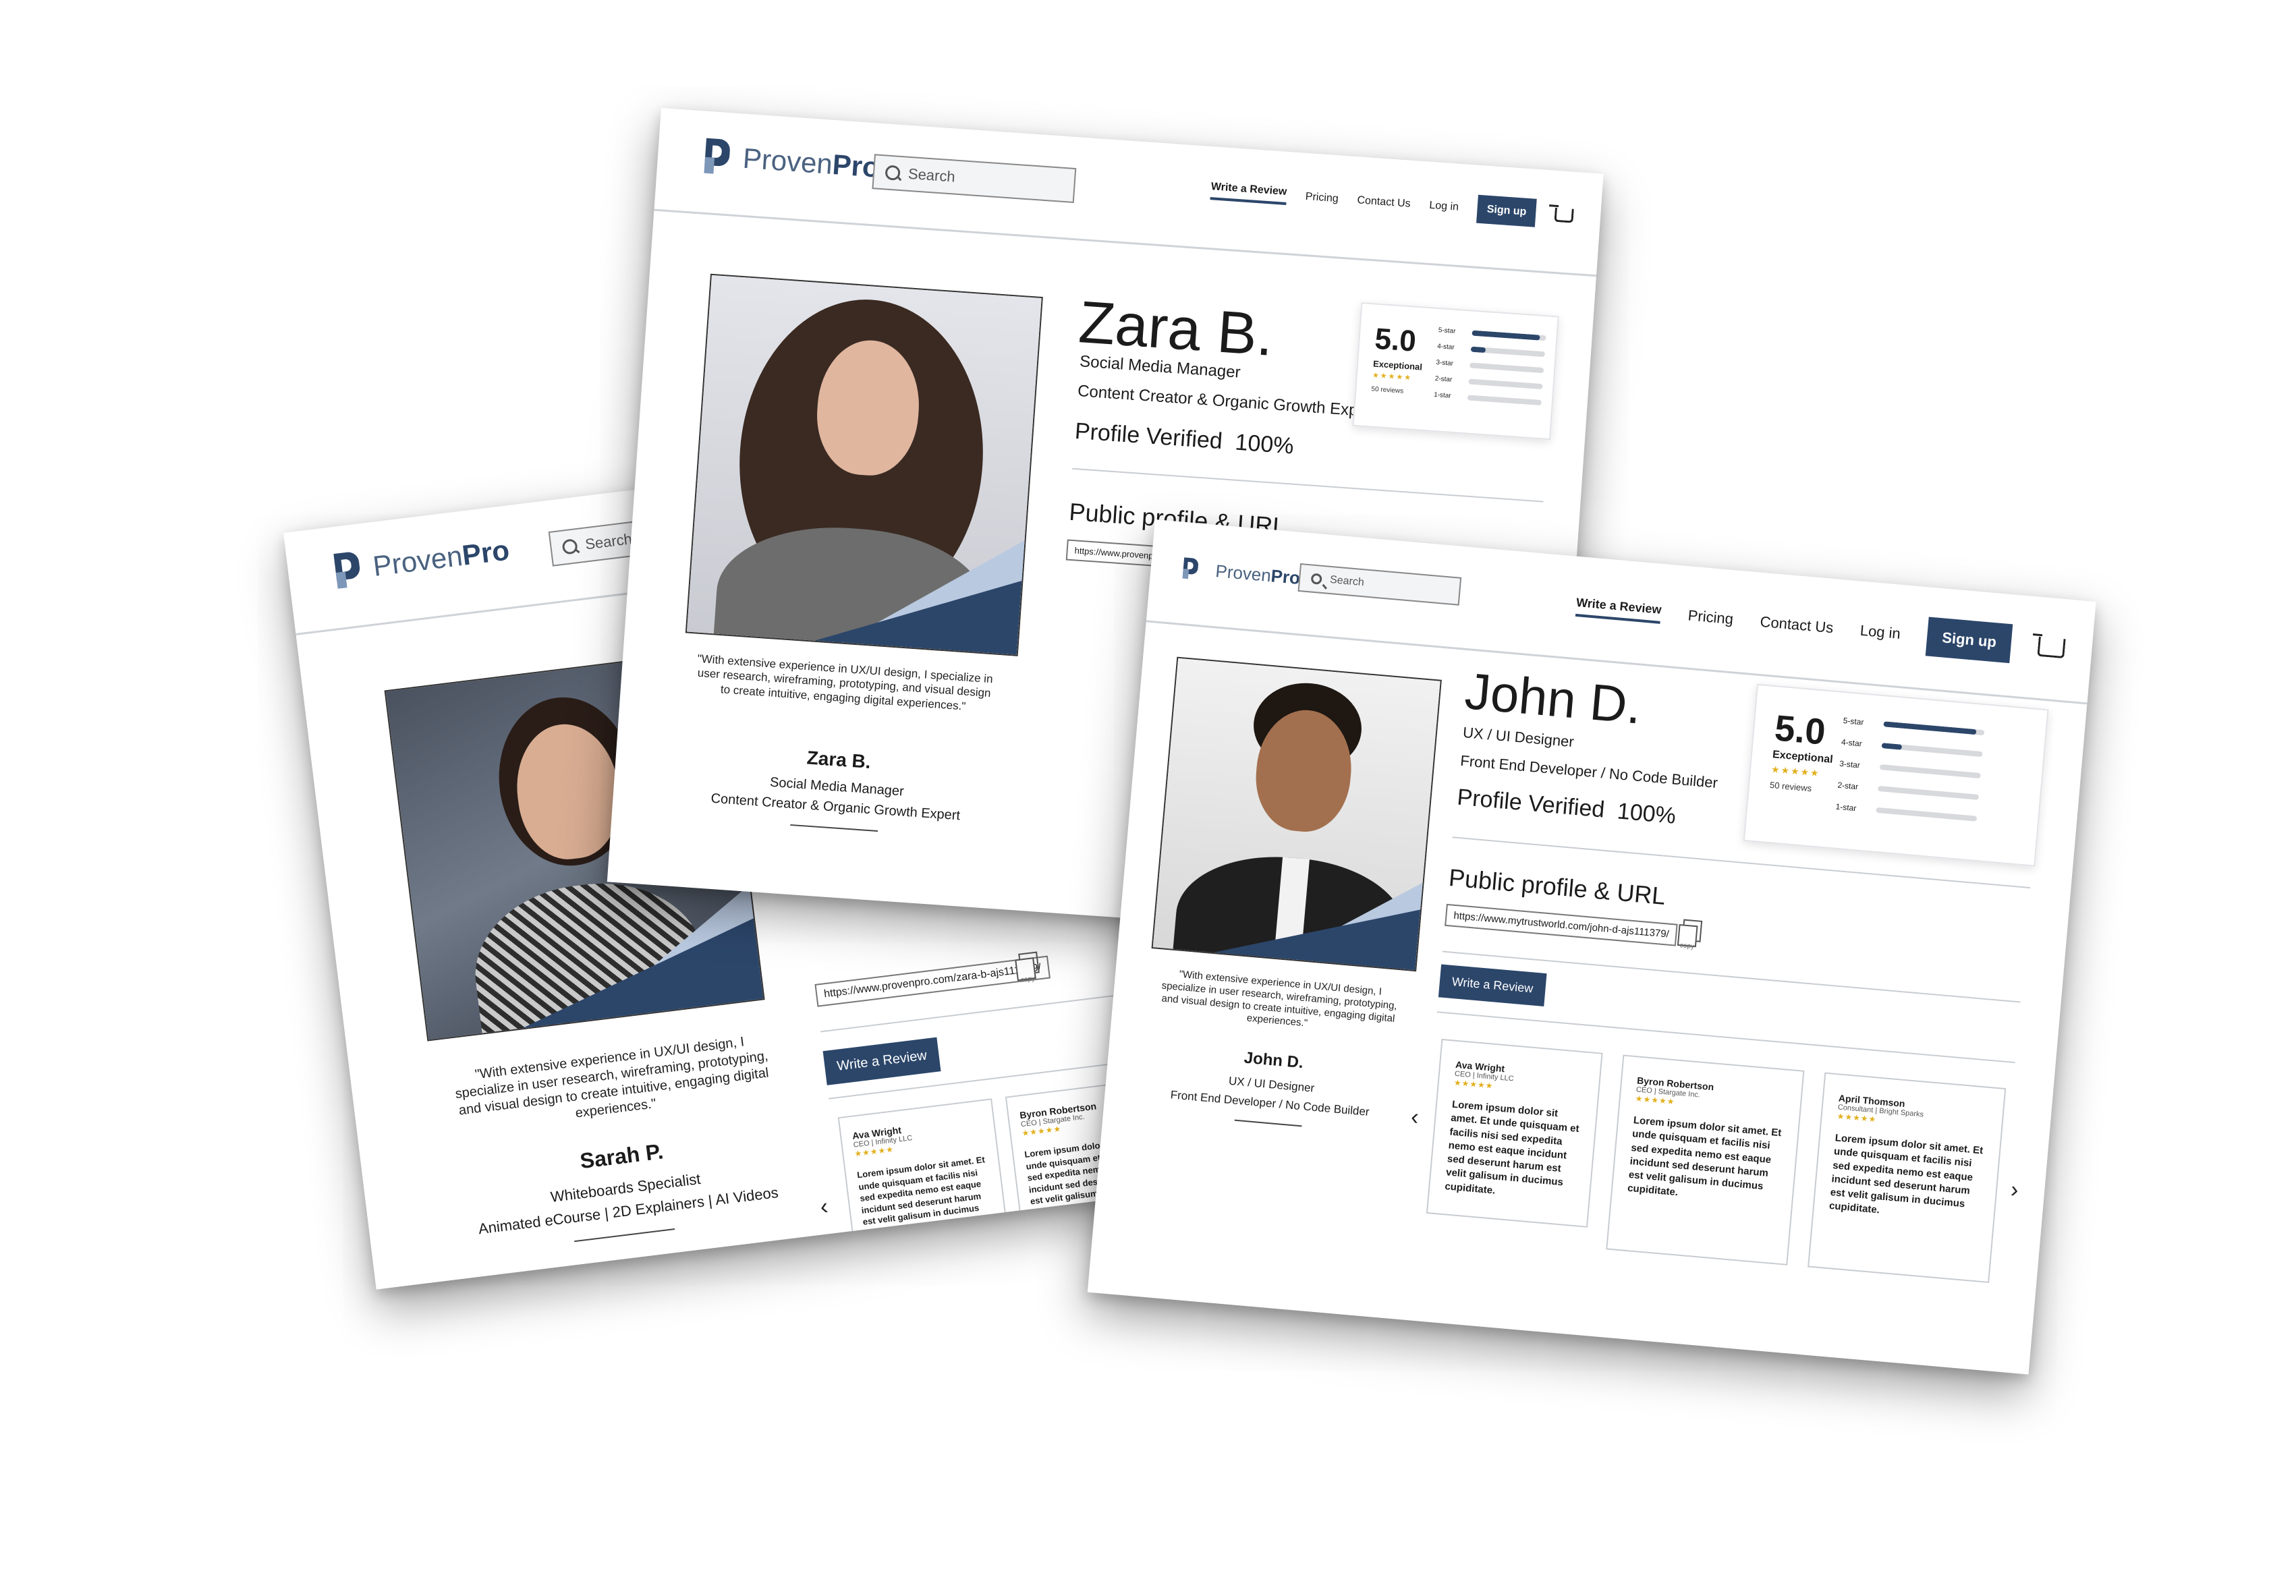 The height and width of the screenshot is (1596, 2296). What do you see at coordinates (1308, 485) in the screenshot?
I see `divider` at bounding box center [1308, 485].